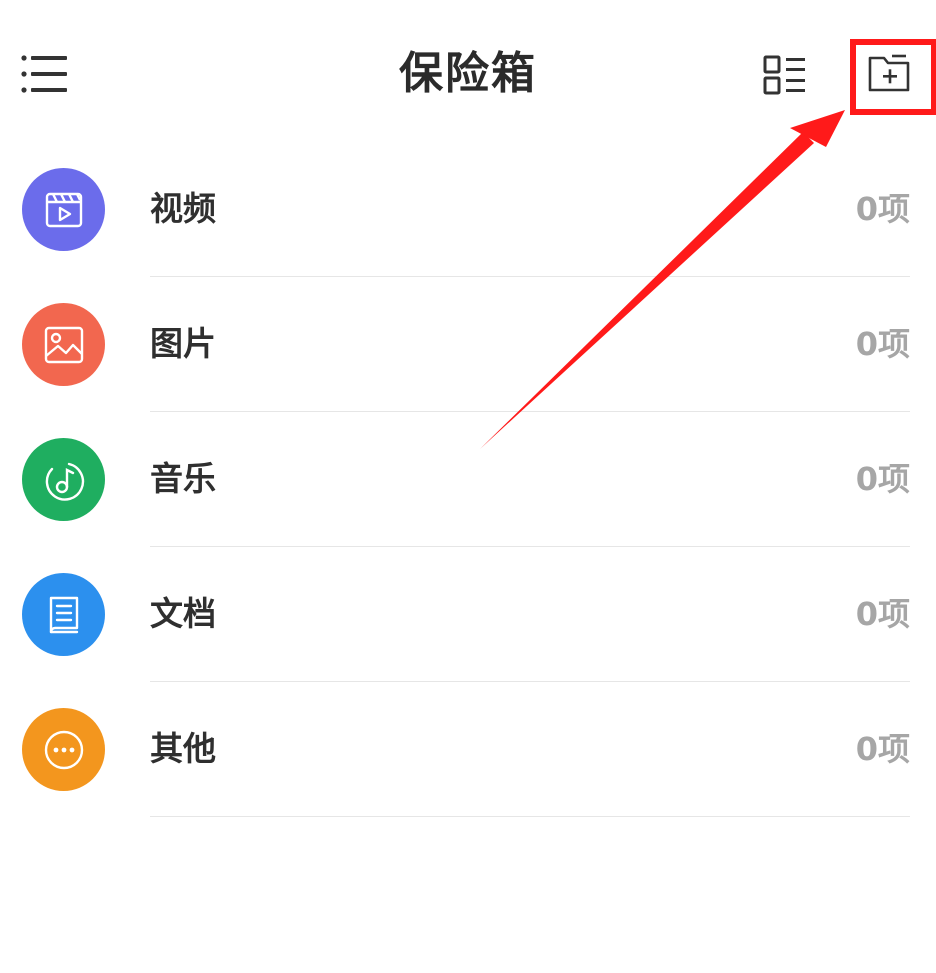  What do you see at coordinates (183, 343) in the screenshot?
I see `category-label: 图片` at bounding box center [183, 343].